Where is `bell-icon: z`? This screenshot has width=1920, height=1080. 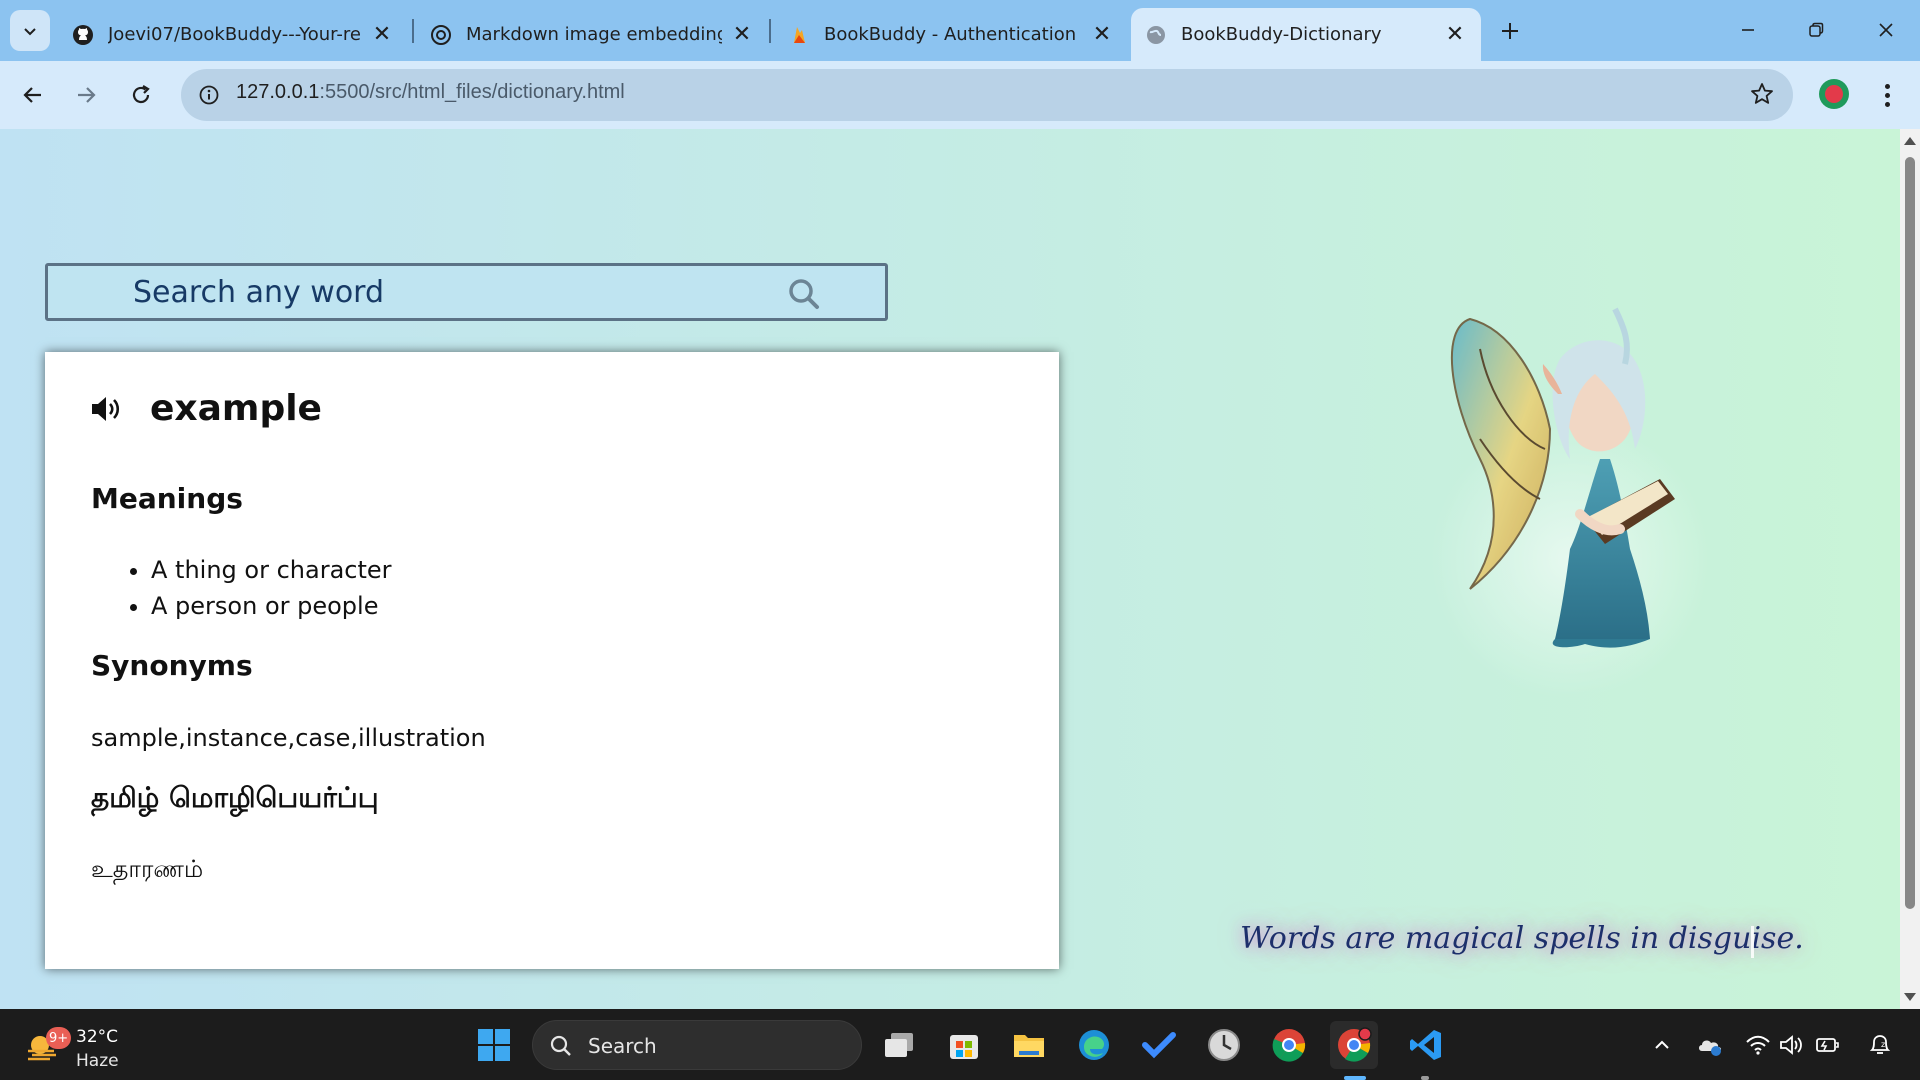 bell-icon: z is located at coordinates (1880, 1044).